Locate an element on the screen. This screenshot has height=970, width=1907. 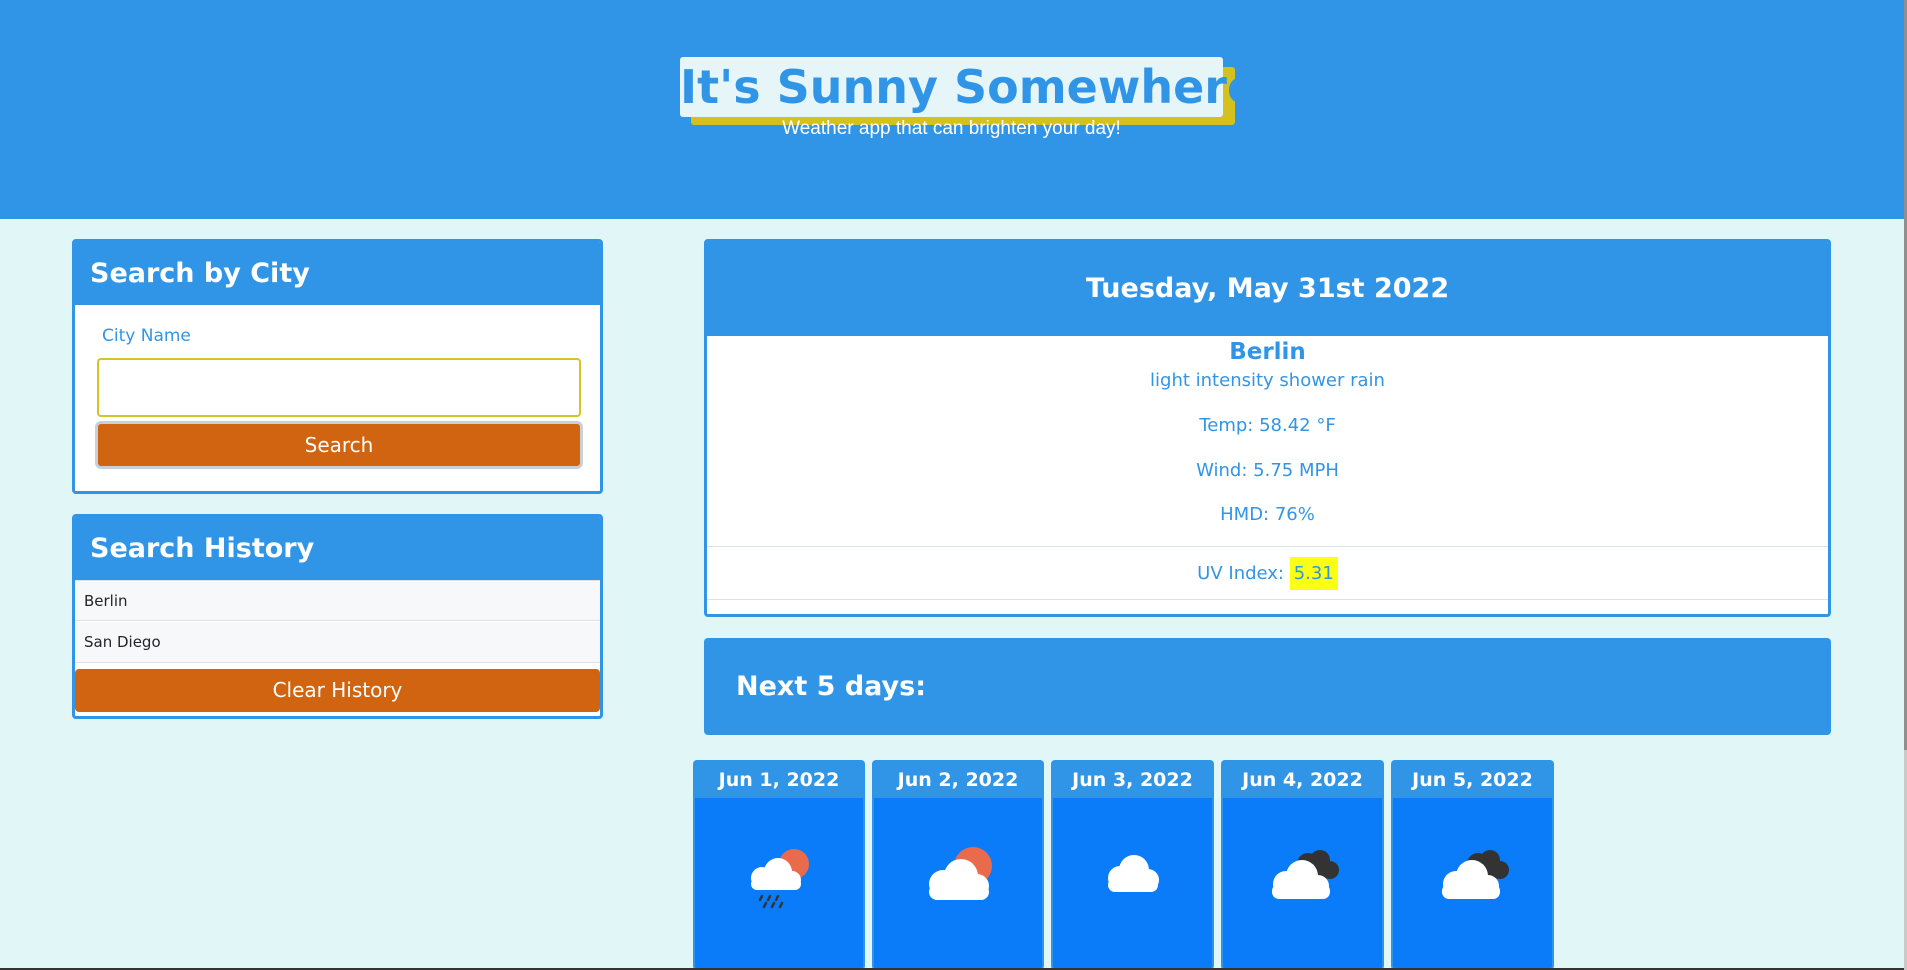
uv-index-label: UV Index: is located at coordinates (1243, 573).